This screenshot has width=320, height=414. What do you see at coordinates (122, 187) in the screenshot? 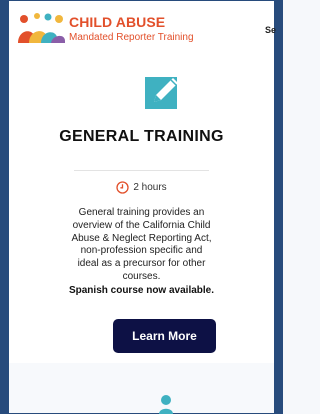
I see `clock-icon` at bounding box center [122, 187].